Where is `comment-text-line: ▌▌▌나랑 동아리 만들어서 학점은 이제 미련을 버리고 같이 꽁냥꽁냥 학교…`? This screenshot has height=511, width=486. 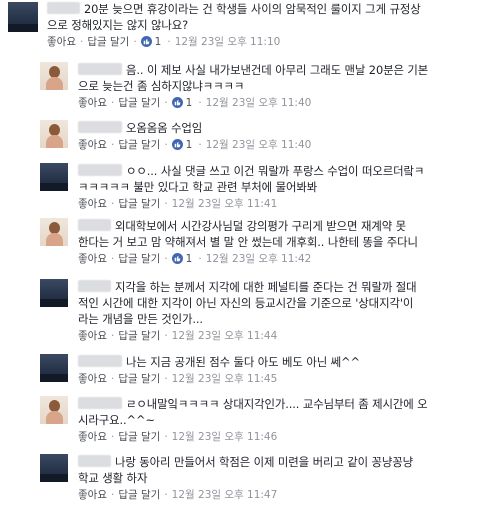
comment-text-line: ▌▌▌나랑 동아리 만들어서 학점은 이제 미련을 버리고 같이 꽁냥꽁냥 학교… is located at coordinates (278, 470).